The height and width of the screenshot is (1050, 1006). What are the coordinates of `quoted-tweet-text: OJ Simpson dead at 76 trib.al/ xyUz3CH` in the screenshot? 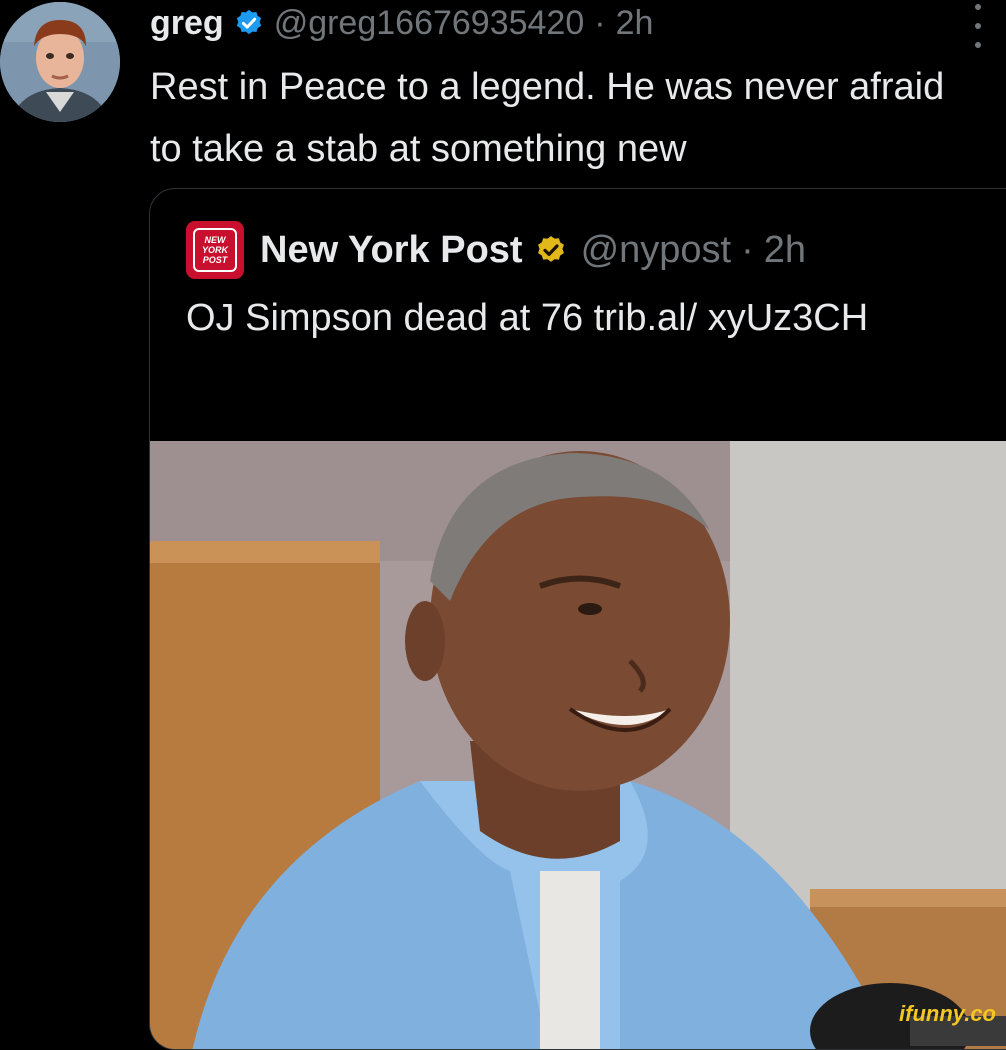 It's located at (527, 318).